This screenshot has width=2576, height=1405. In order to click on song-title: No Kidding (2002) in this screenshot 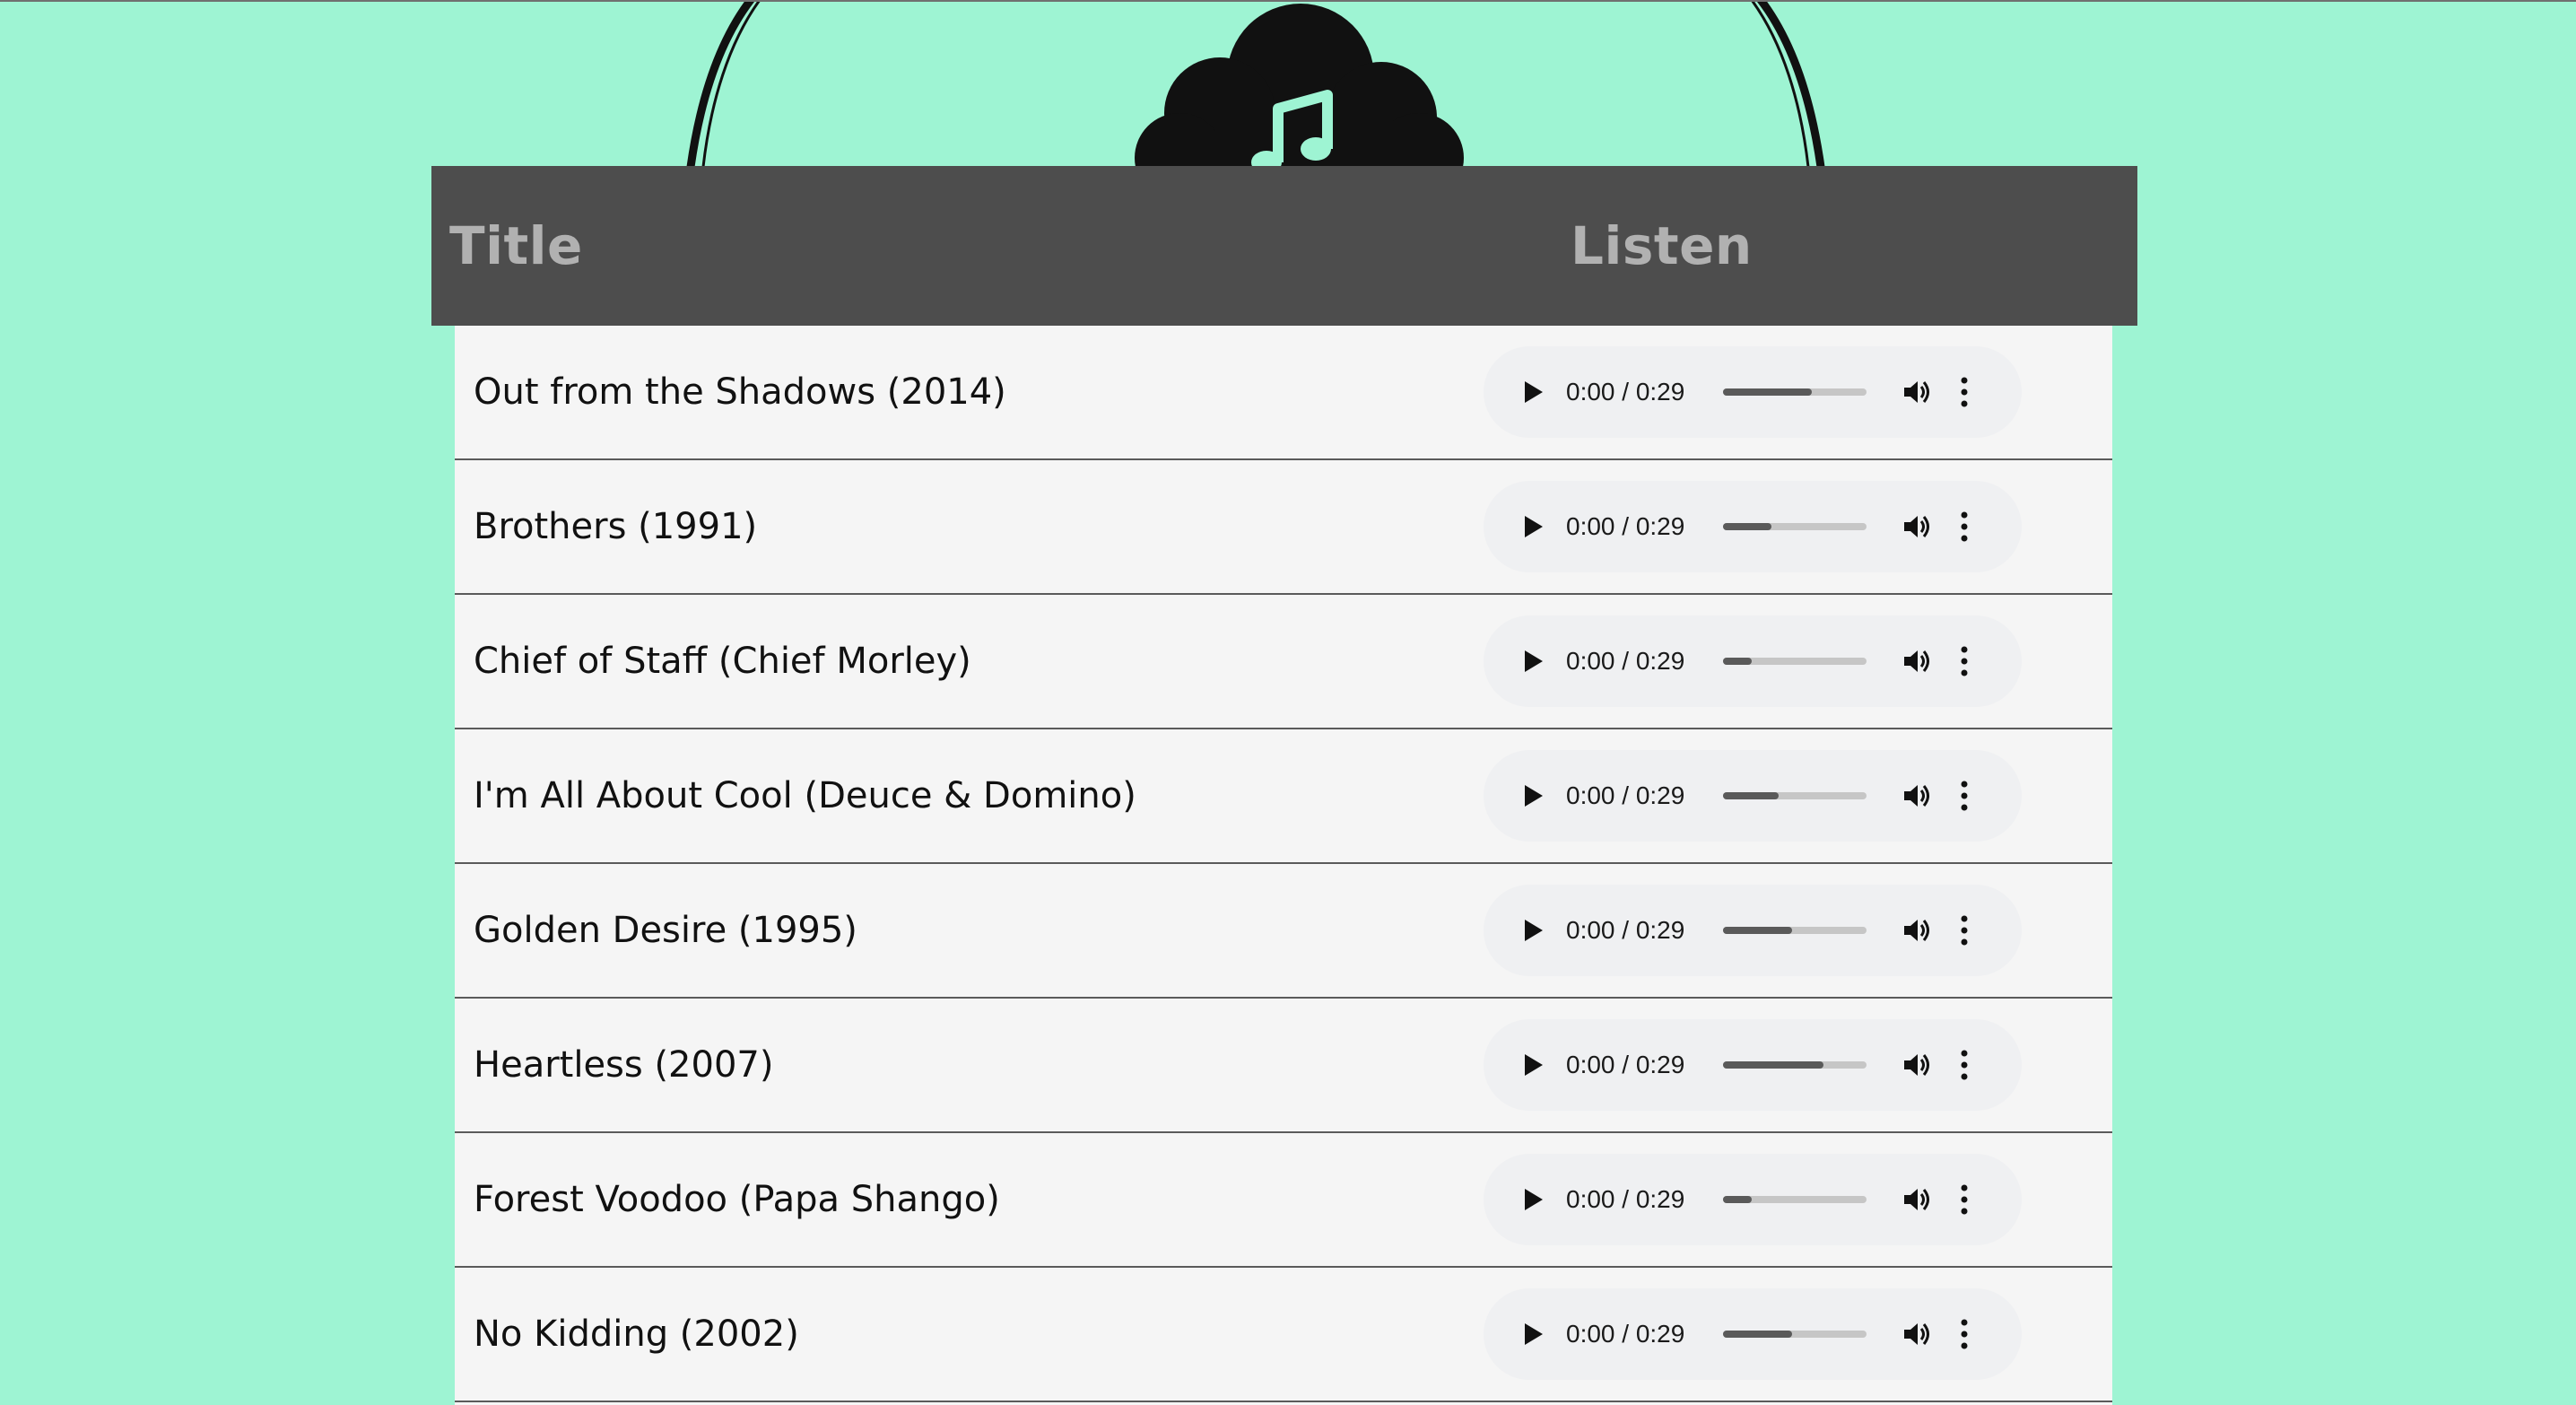, I will do `click(636, 1334)`.